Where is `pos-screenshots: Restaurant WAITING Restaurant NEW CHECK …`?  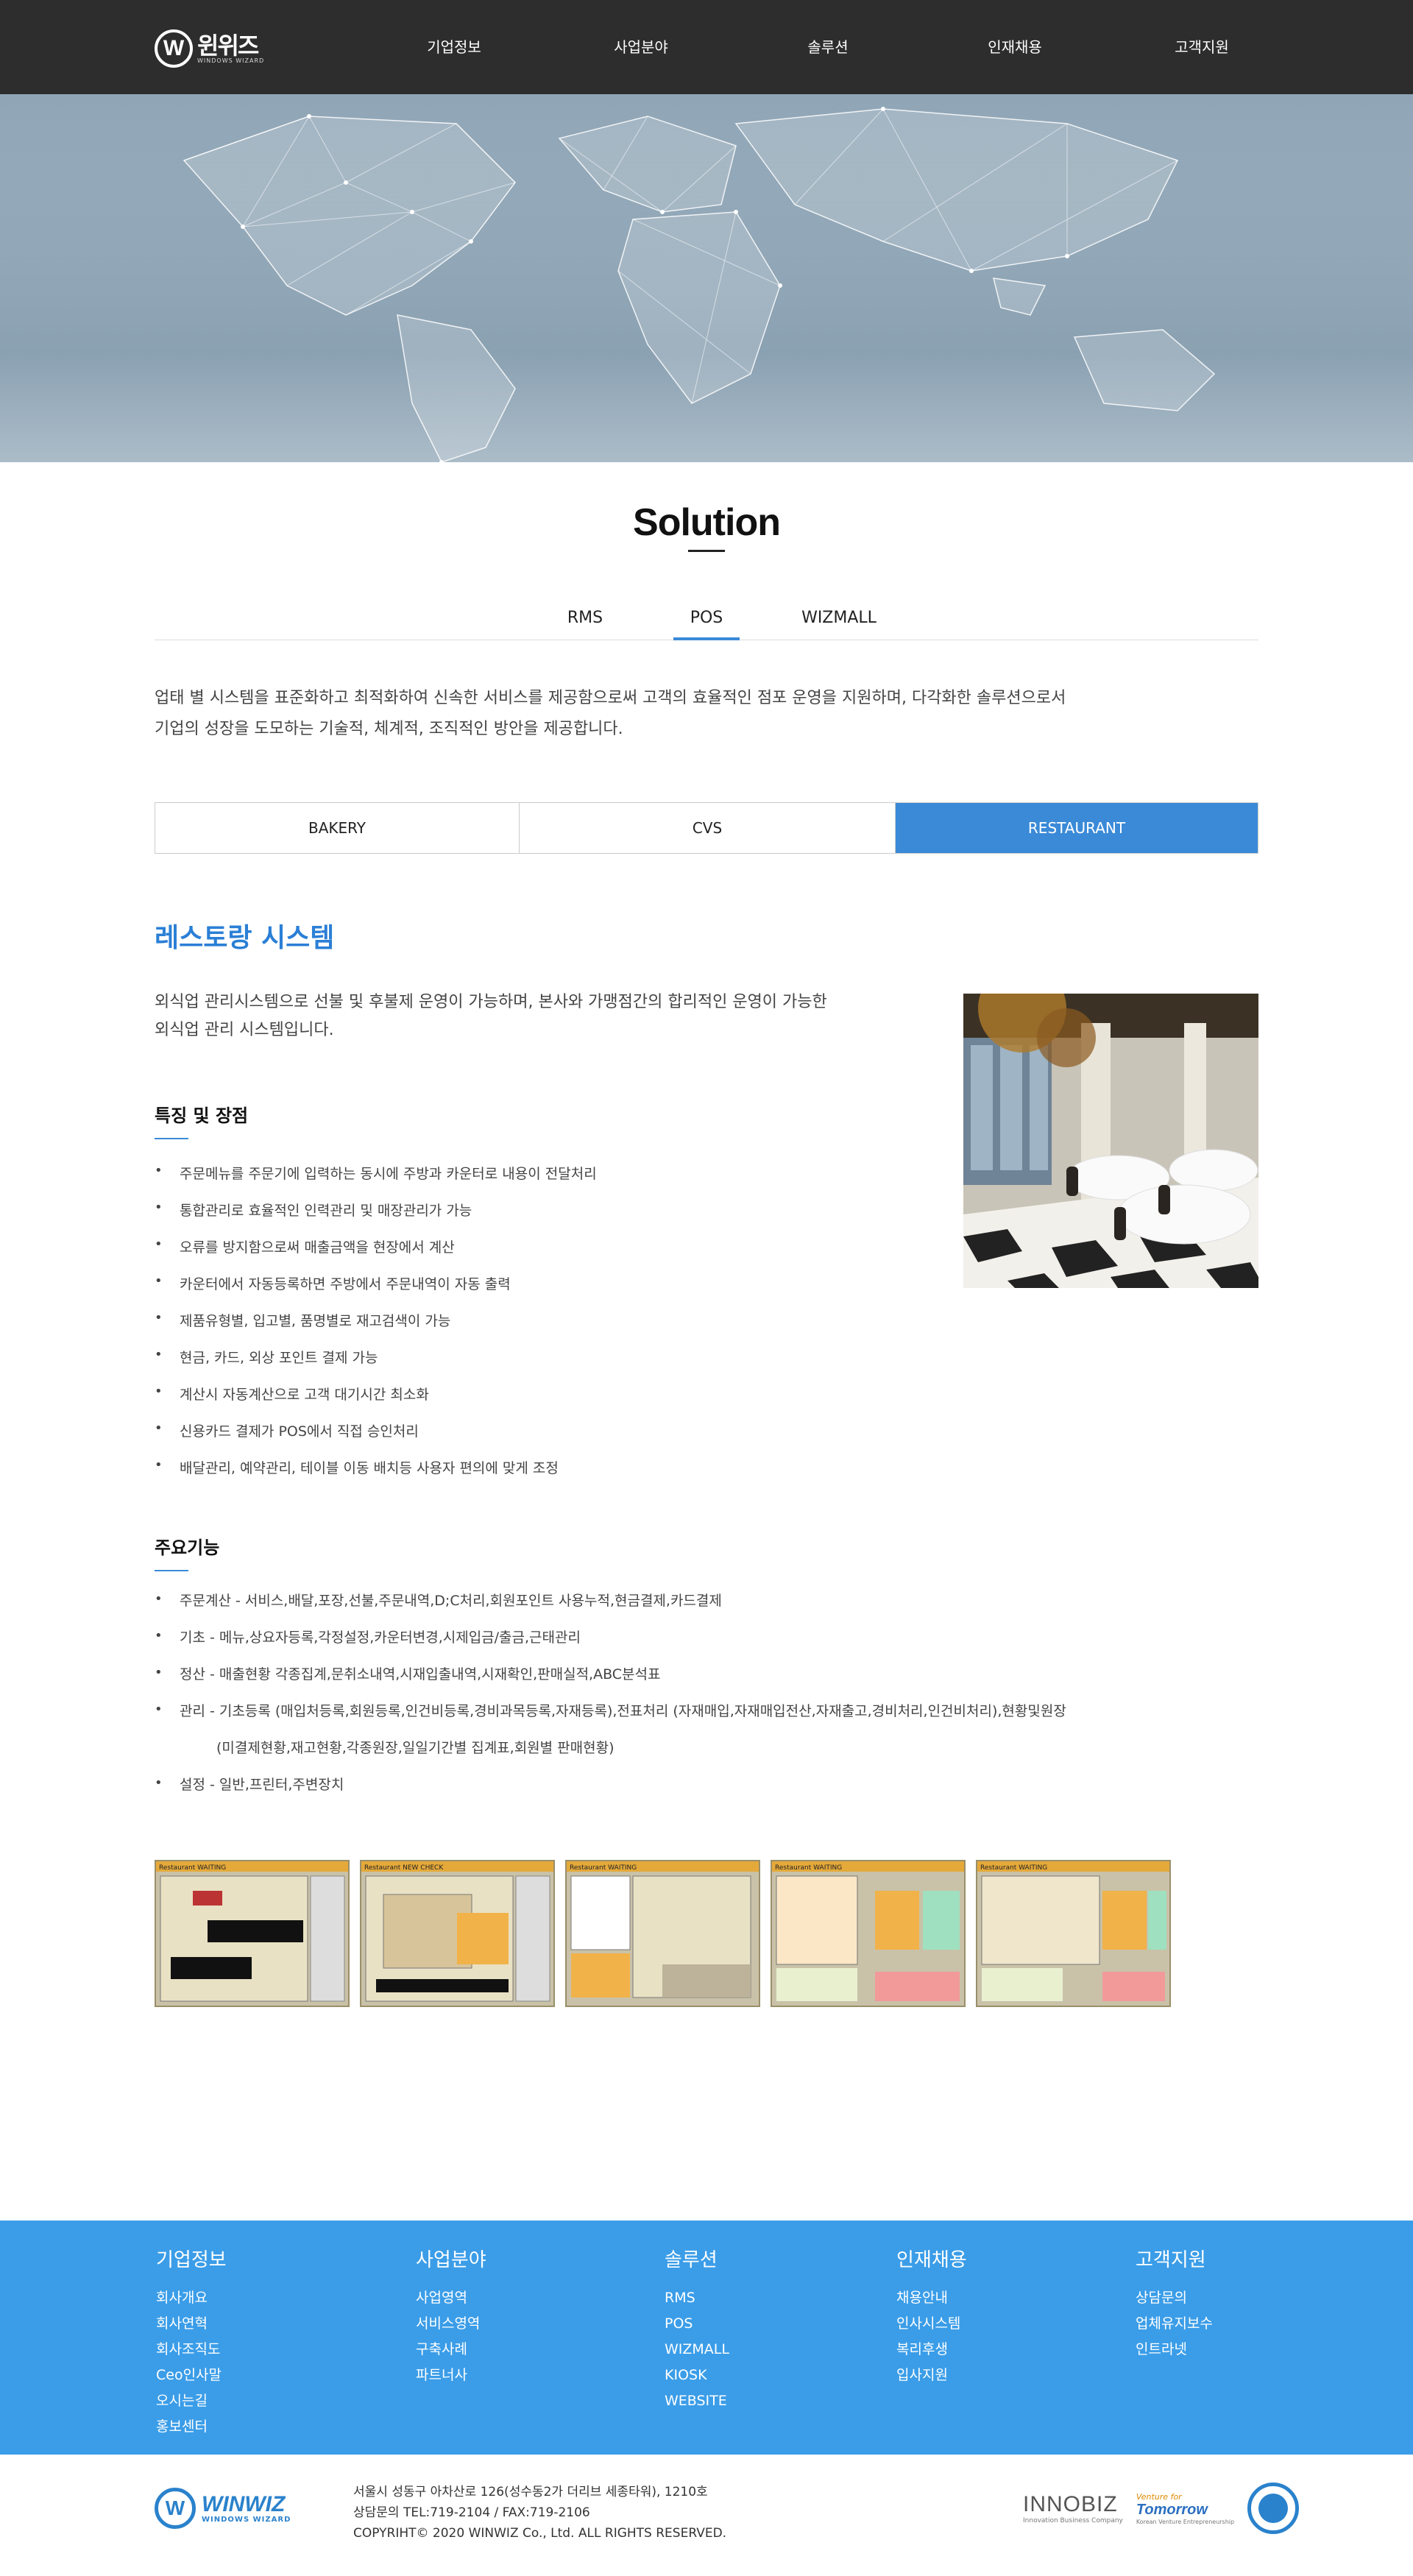
pos-screenshots: Restaurant WAITING Restaurant NEW CHECK … is located at coordinates (663, 1933).